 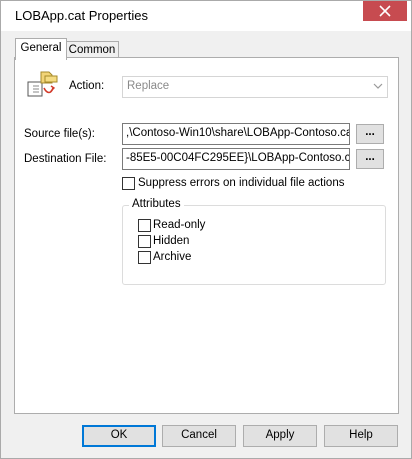 What do you see at coordinates (128, 183) in the screenshot?
I see `suppress-errors-checkbox` at bounding box center [128, 183].